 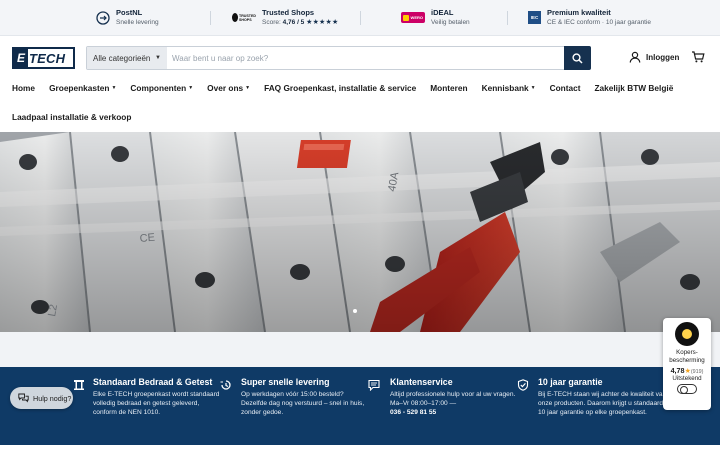 I want to click on nav-item-home: Home, so click(x=23, y=88).